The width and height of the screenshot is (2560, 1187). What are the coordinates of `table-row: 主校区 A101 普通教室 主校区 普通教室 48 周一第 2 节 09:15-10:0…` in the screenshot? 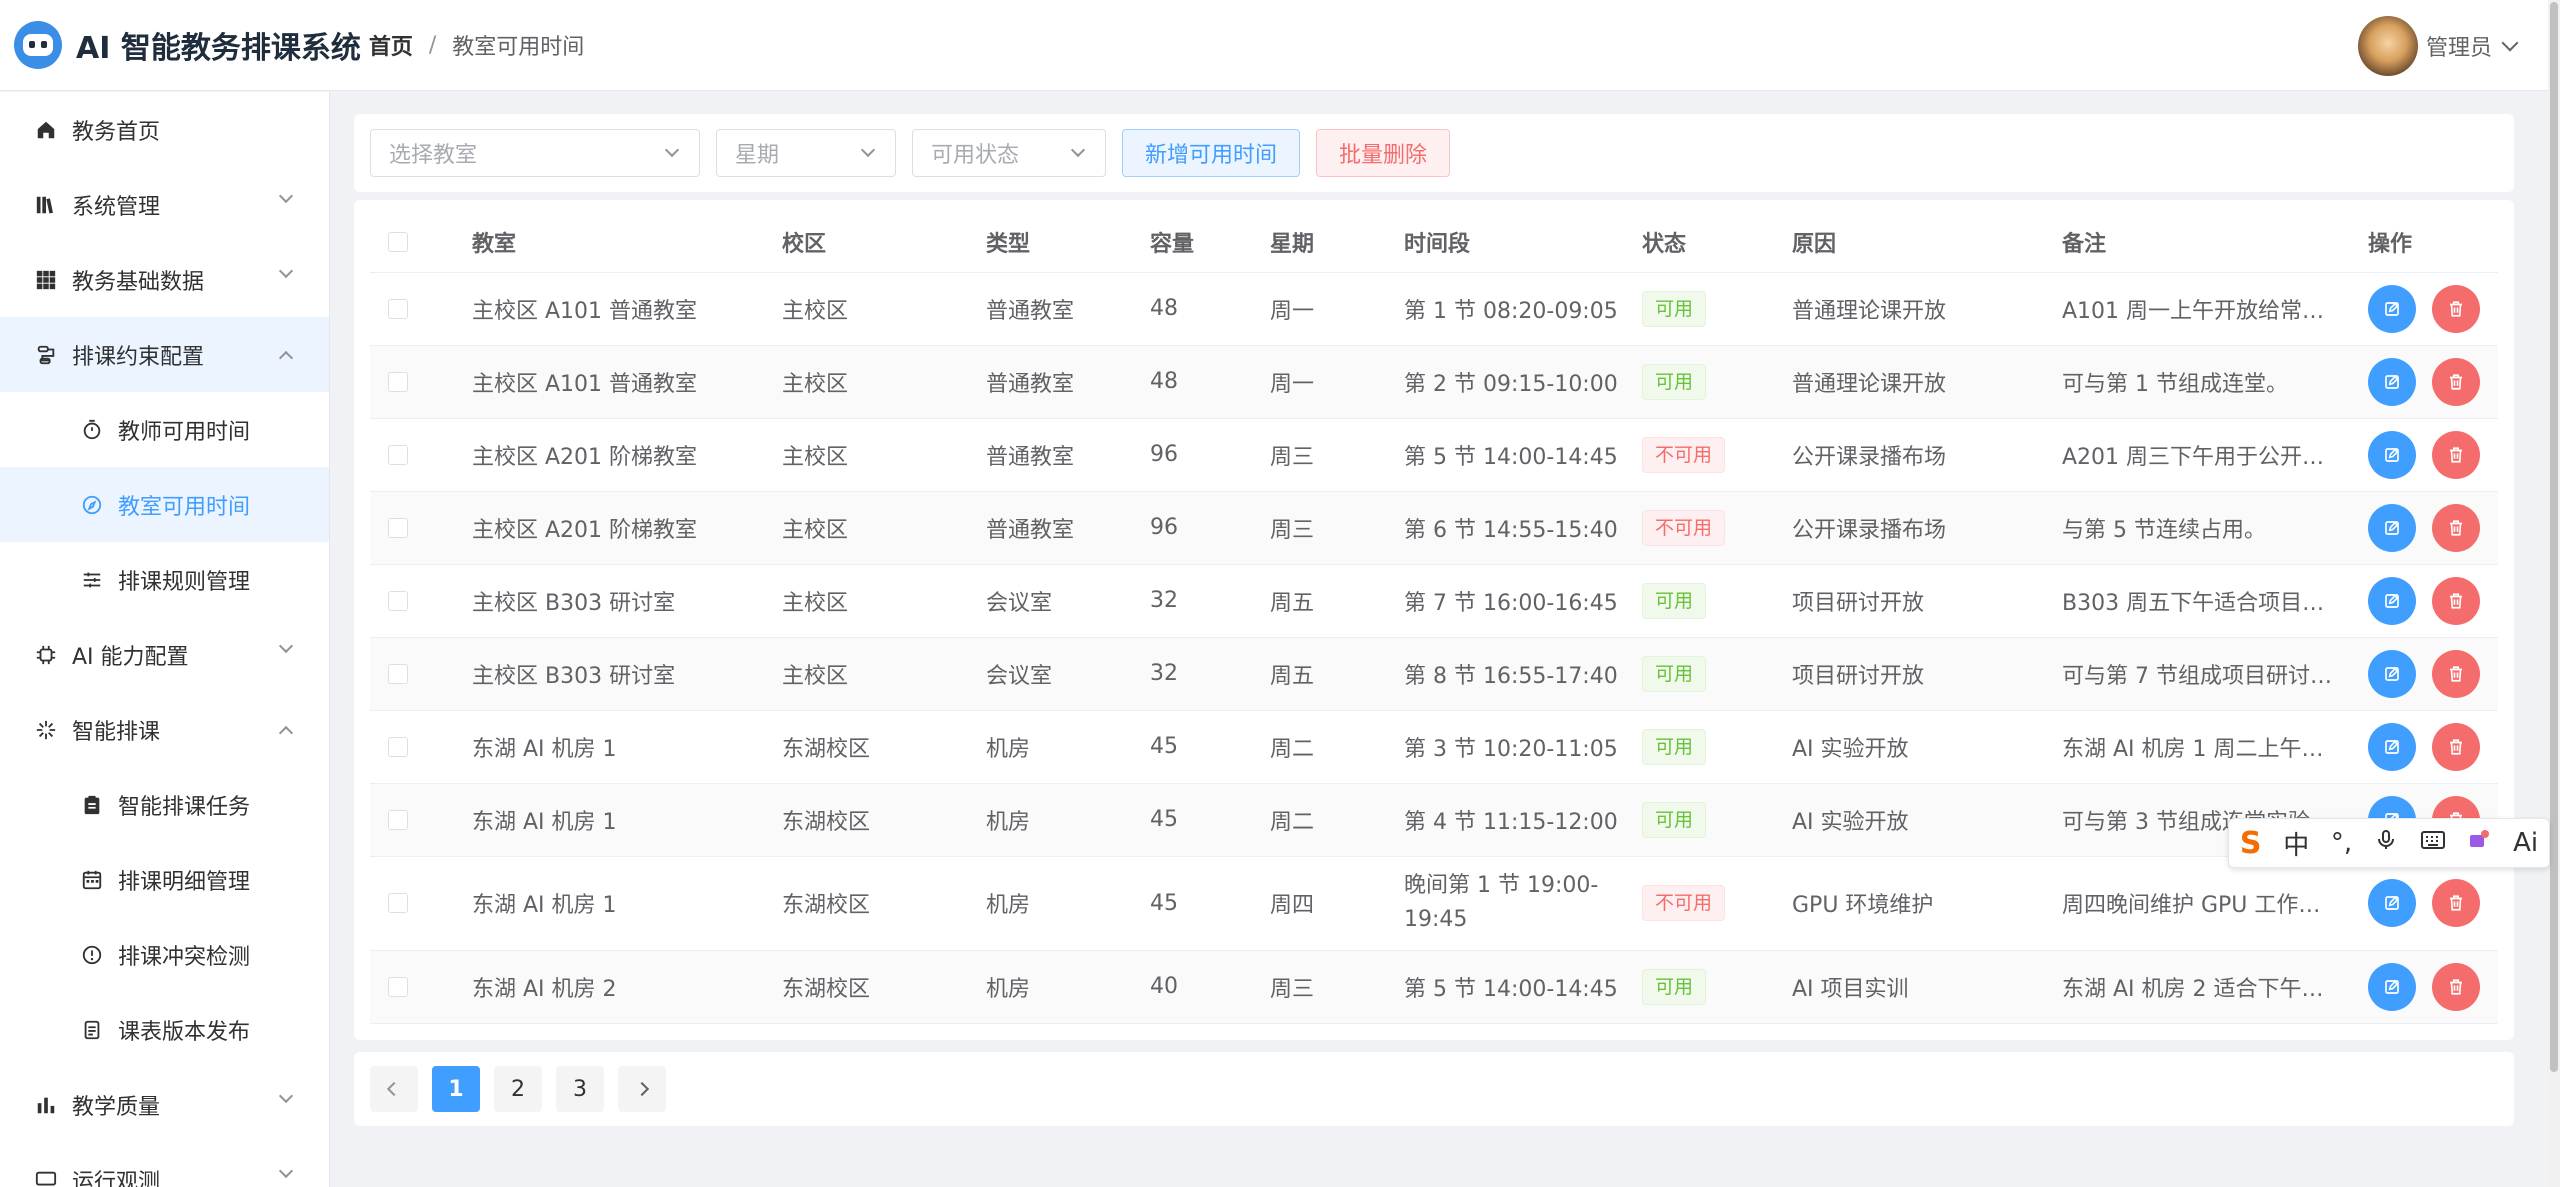 It's located at (1434, 382).